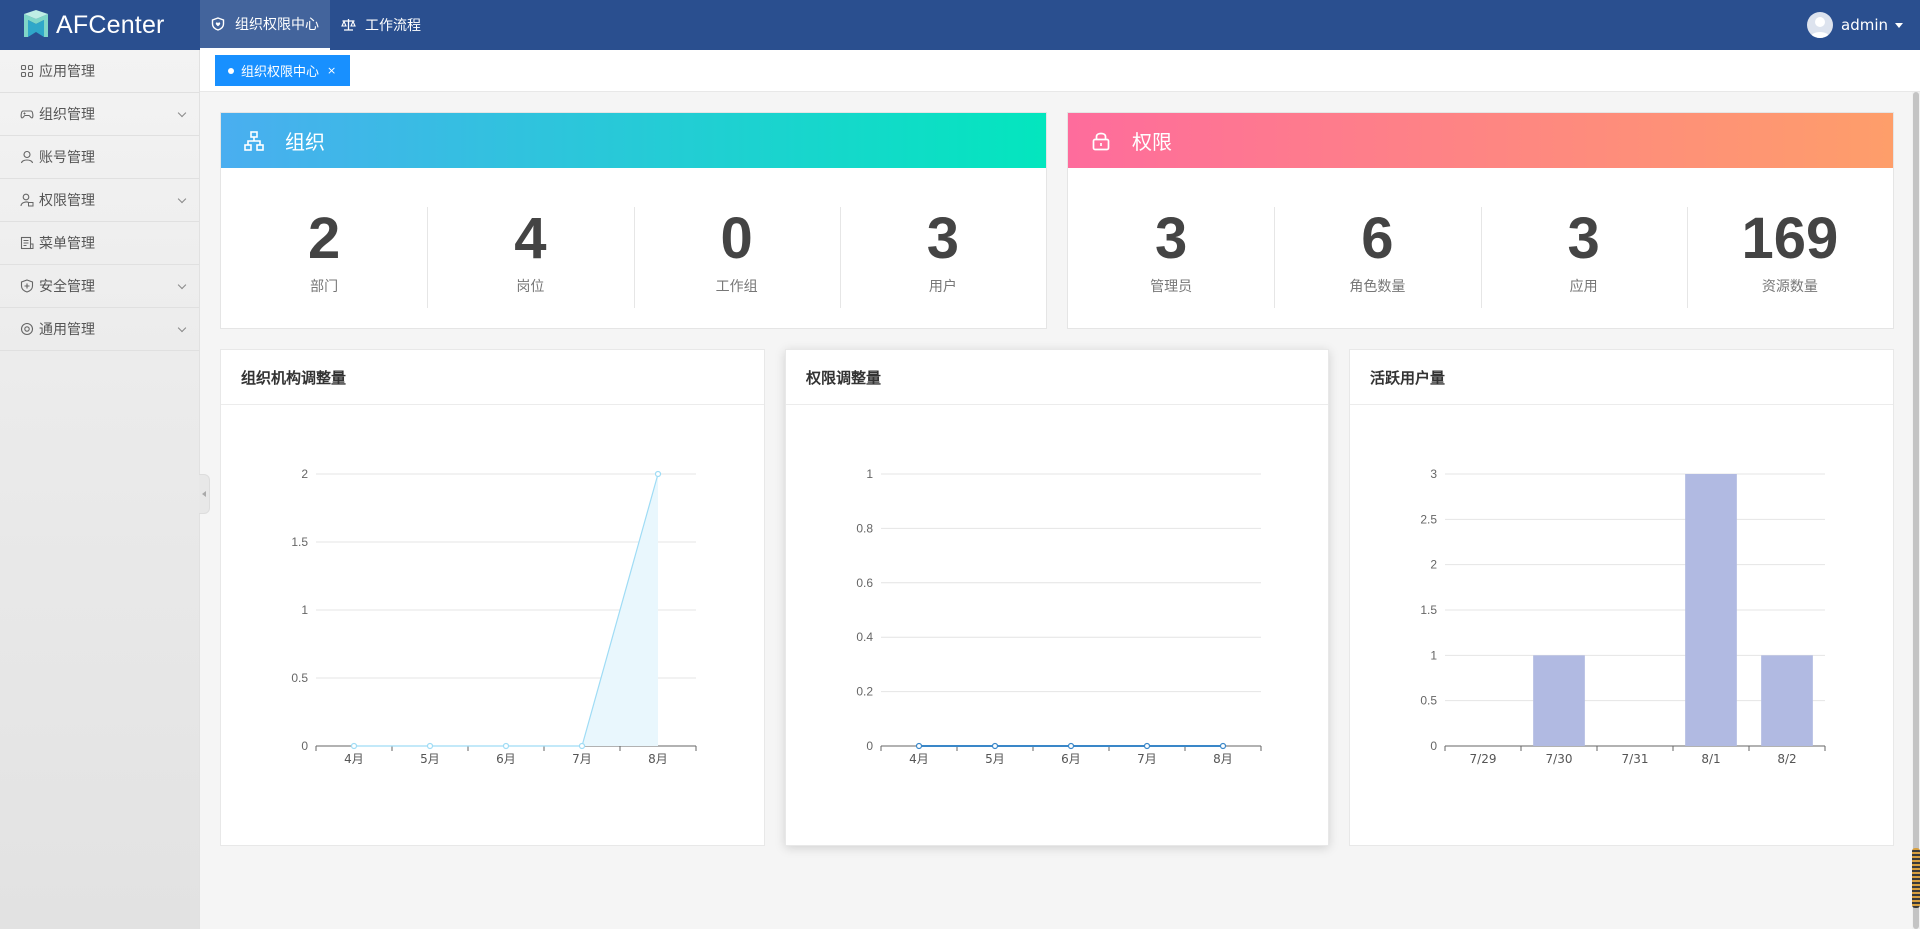 This screenshot has height=929, width=1920. What do you see at coordinates (942, 238) in the screenshot?
I see `stat-value: 3` at bounding box center [942, 238].